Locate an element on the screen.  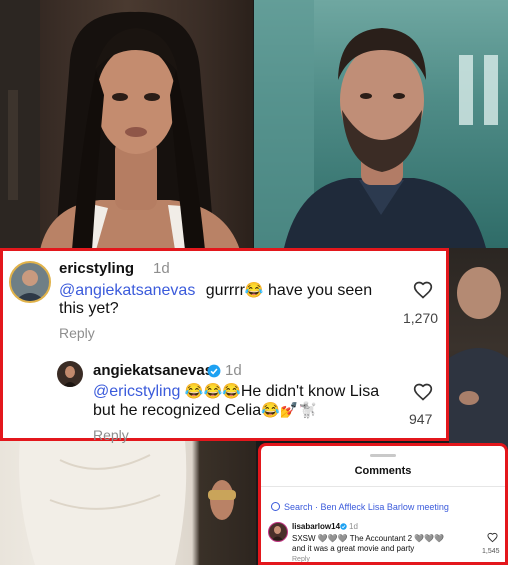
sheet-comment-text-b: The Accountant 2 is located at coordinates (381, 538).